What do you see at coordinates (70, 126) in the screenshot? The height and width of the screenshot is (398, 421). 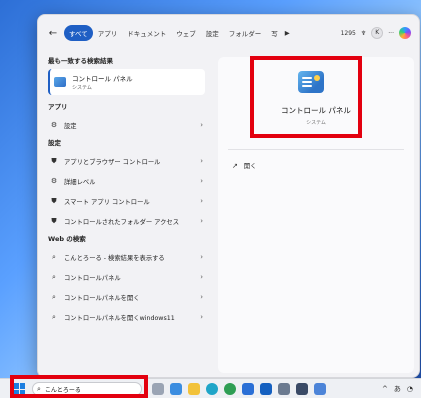 I see `list-item-label: 設定` at bounding box center [70, 126].